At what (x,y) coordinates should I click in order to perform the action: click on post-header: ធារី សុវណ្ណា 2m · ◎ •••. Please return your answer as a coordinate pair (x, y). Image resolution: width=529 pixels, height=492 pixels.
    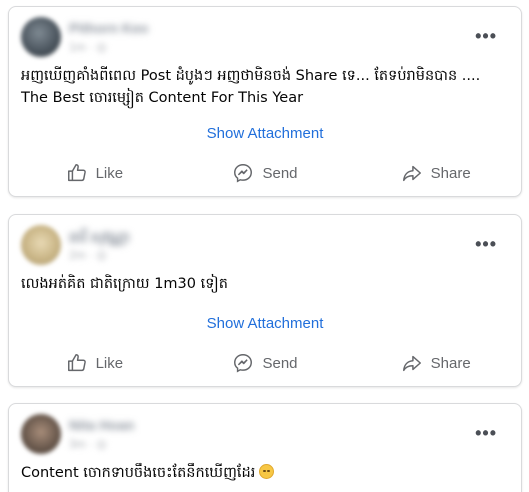
    Looking at the image, I should click on (266, 247).